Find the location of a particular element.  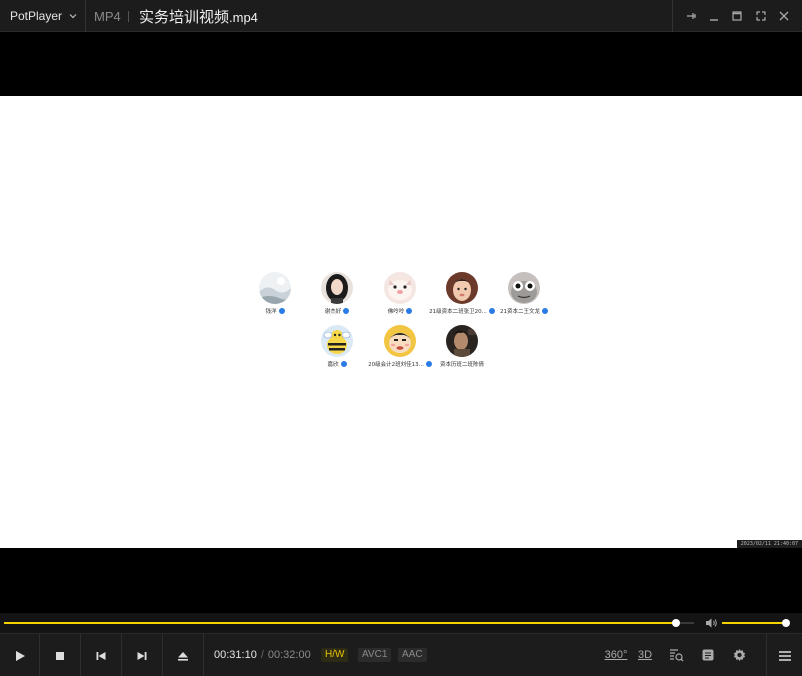

gear-icon is located at coordinates (739, 654).